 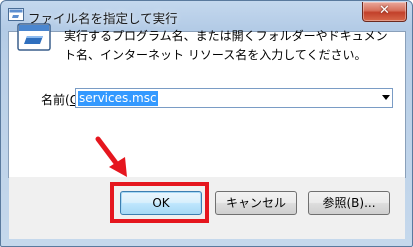 I want to click on close-icon: ✕, so click(x=384, y=10).